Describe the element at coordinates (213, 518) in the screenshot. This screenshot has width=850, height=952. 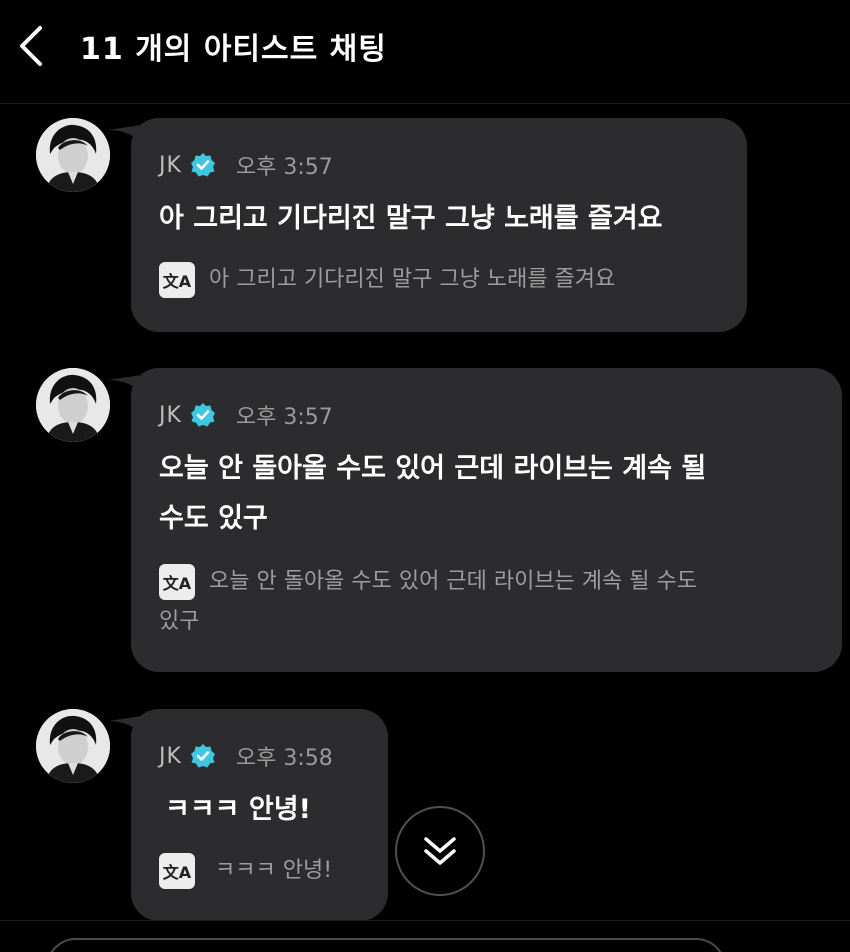
I see `message-text-line: 수도 있구` at that location.